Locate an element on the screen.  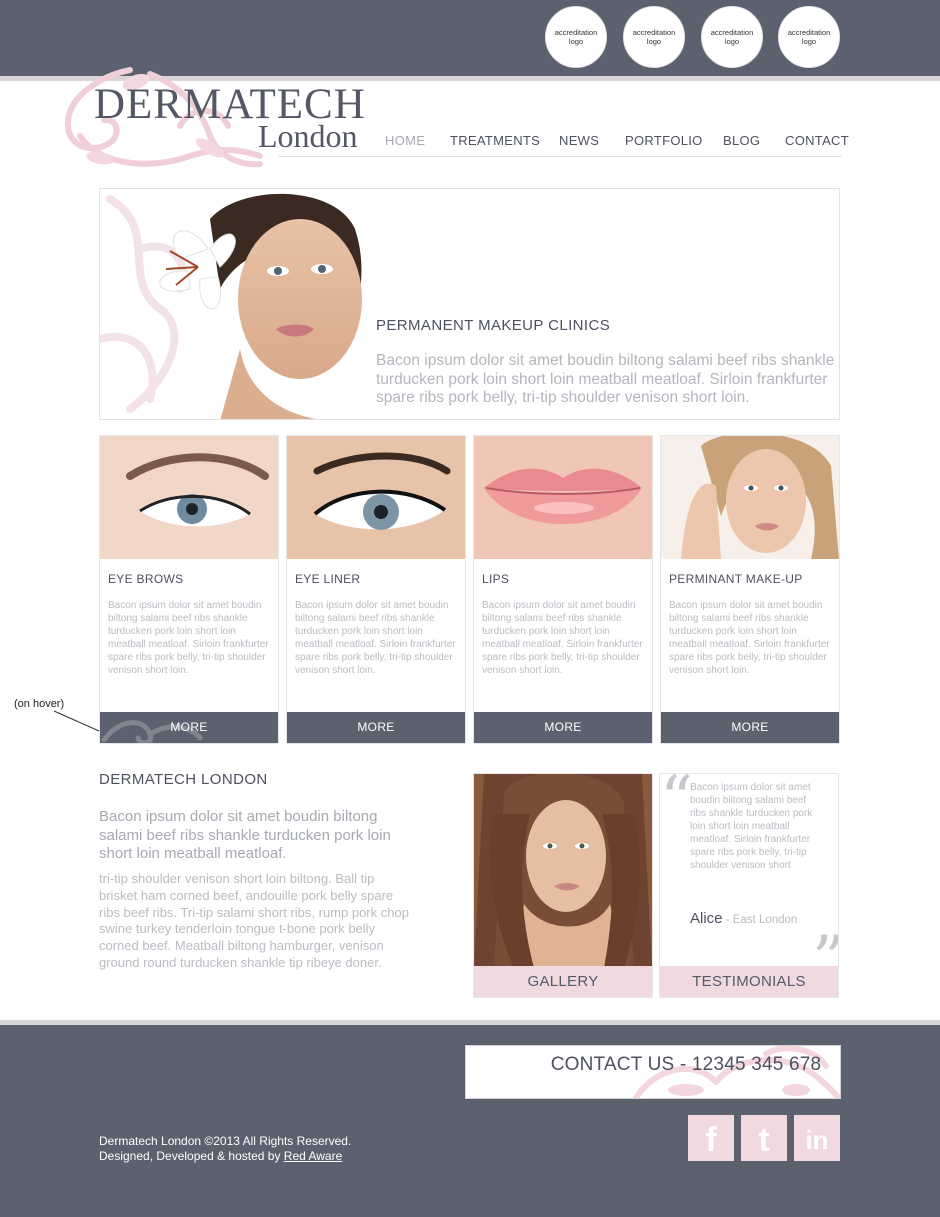
gallery-image is located at coordinates (563, 871).